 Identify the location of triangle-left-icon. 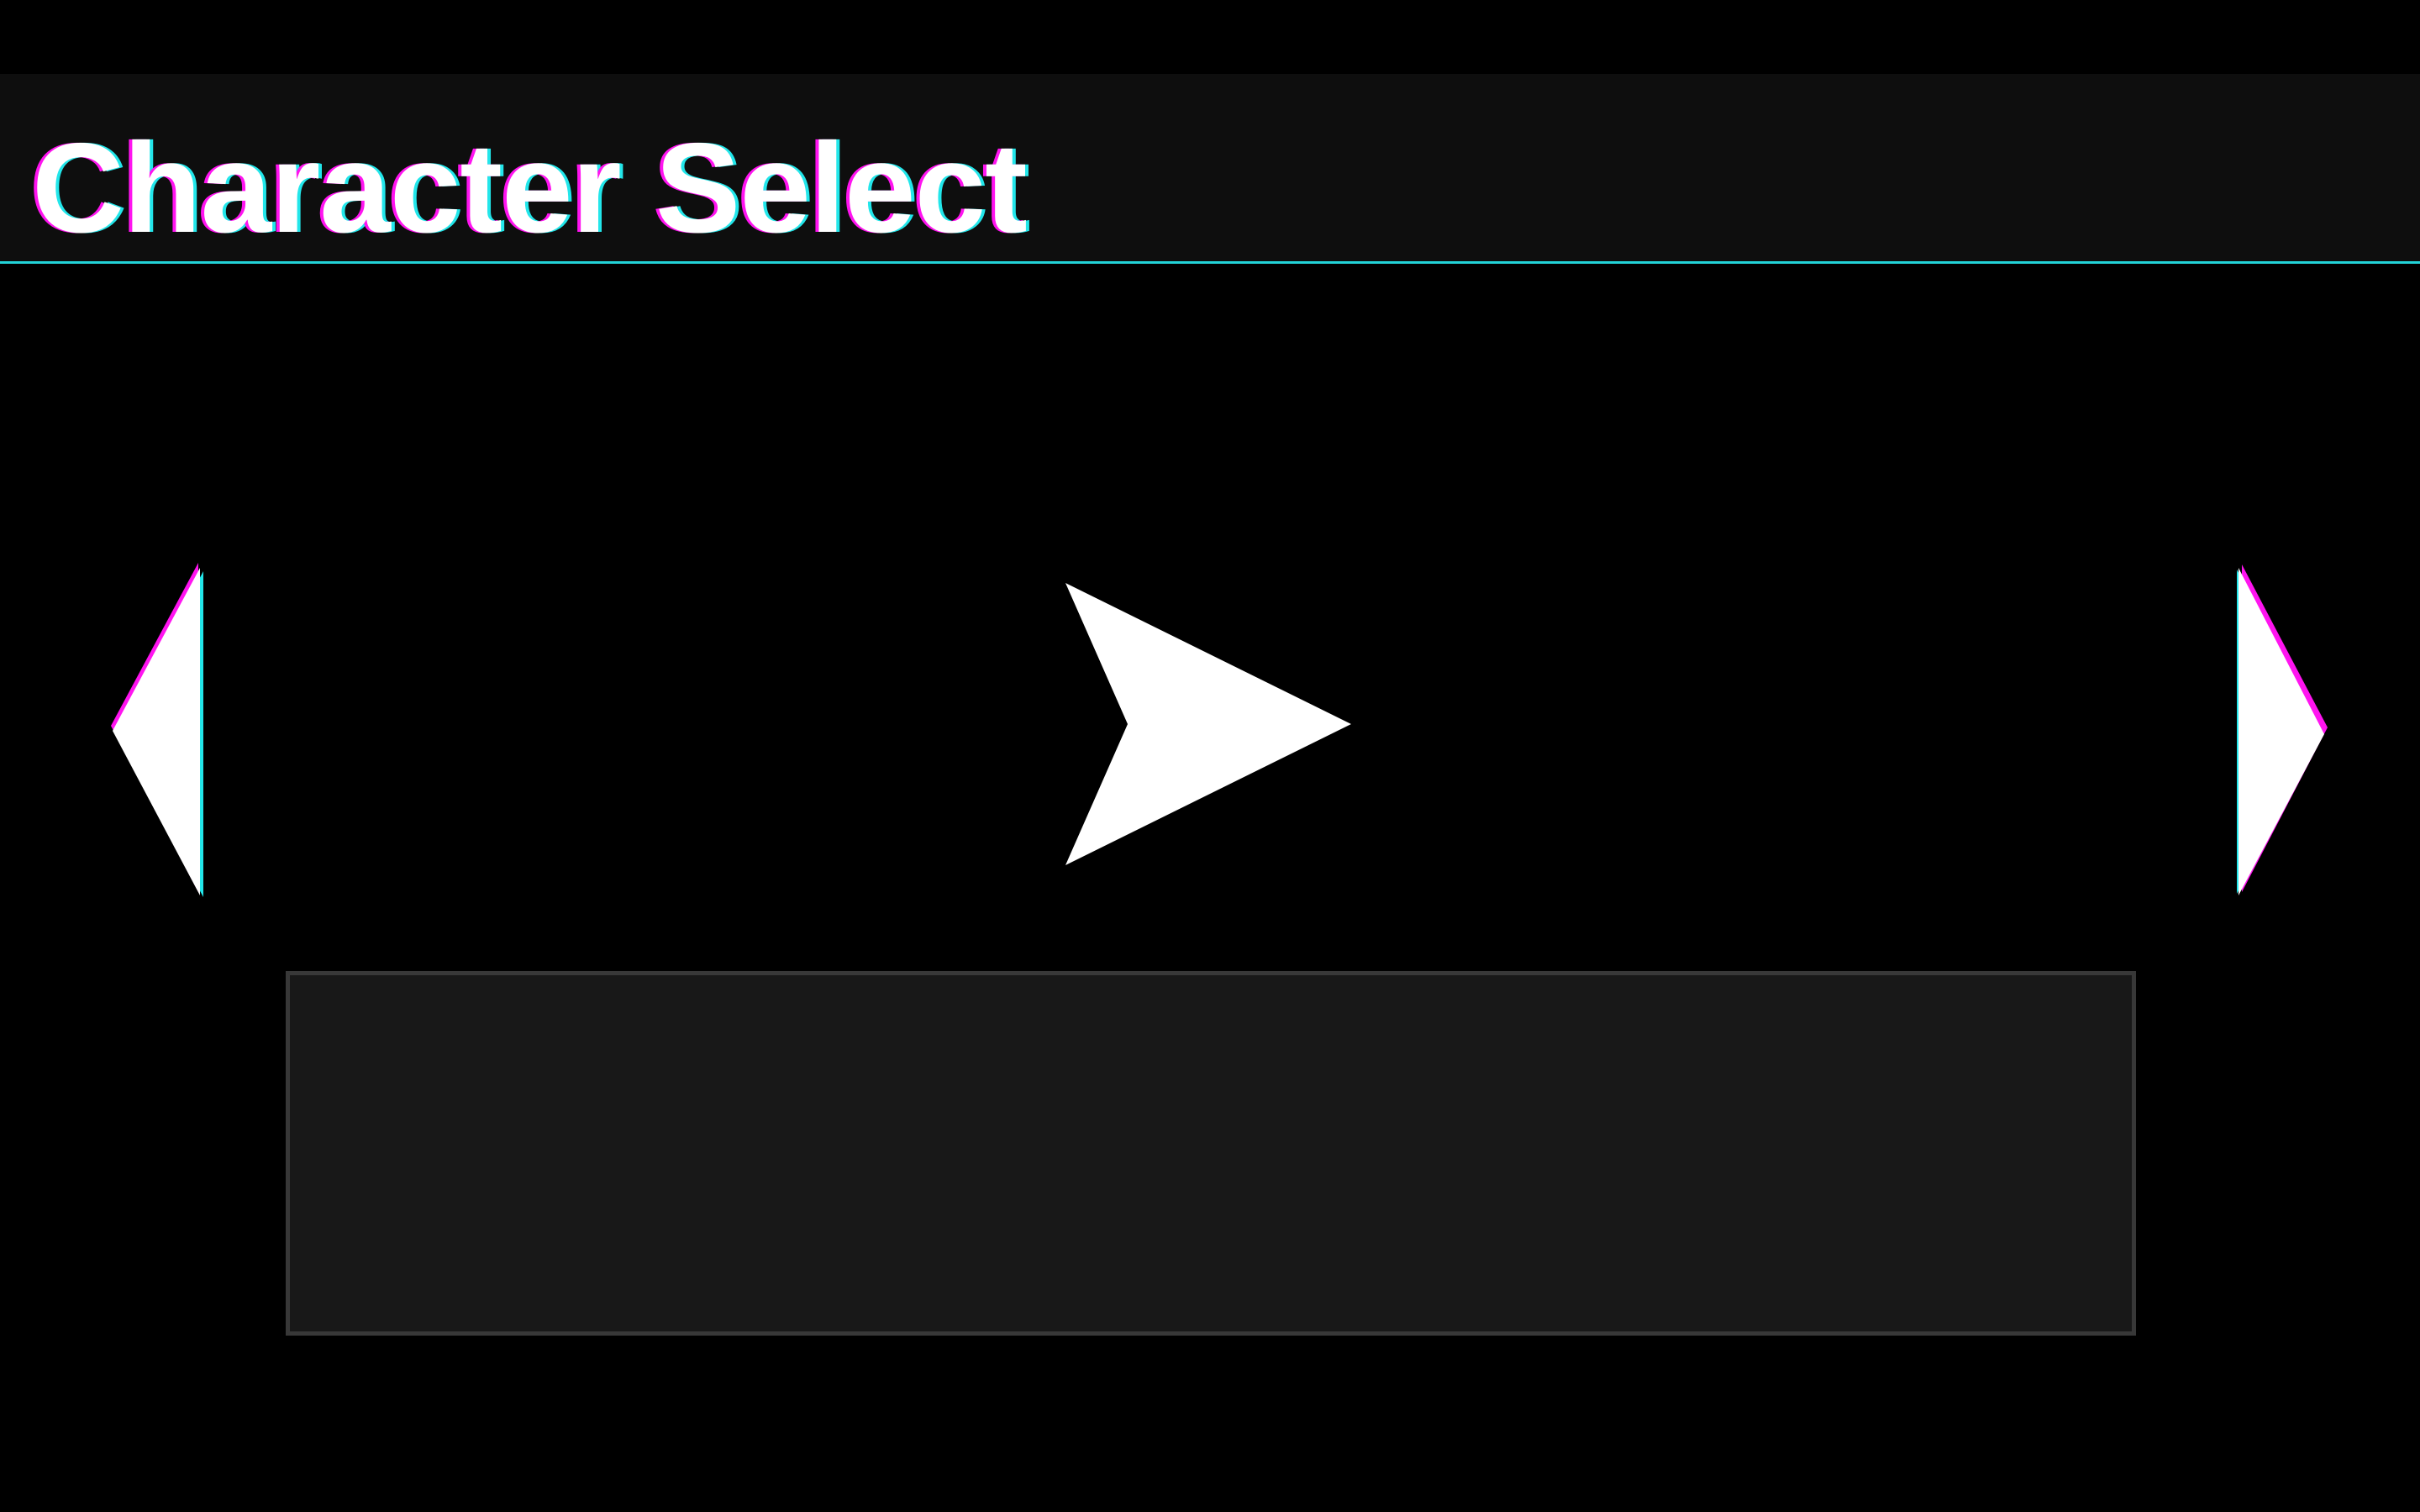
(157, 730).